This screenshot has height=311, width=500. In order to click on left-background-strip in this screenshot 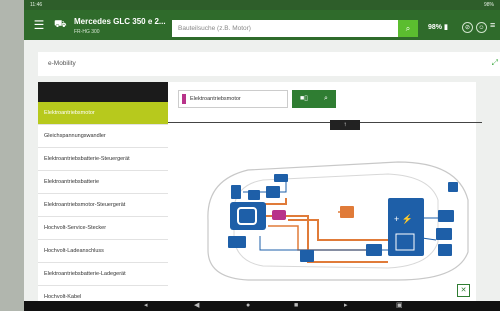, I will do `click(12, 155)`.